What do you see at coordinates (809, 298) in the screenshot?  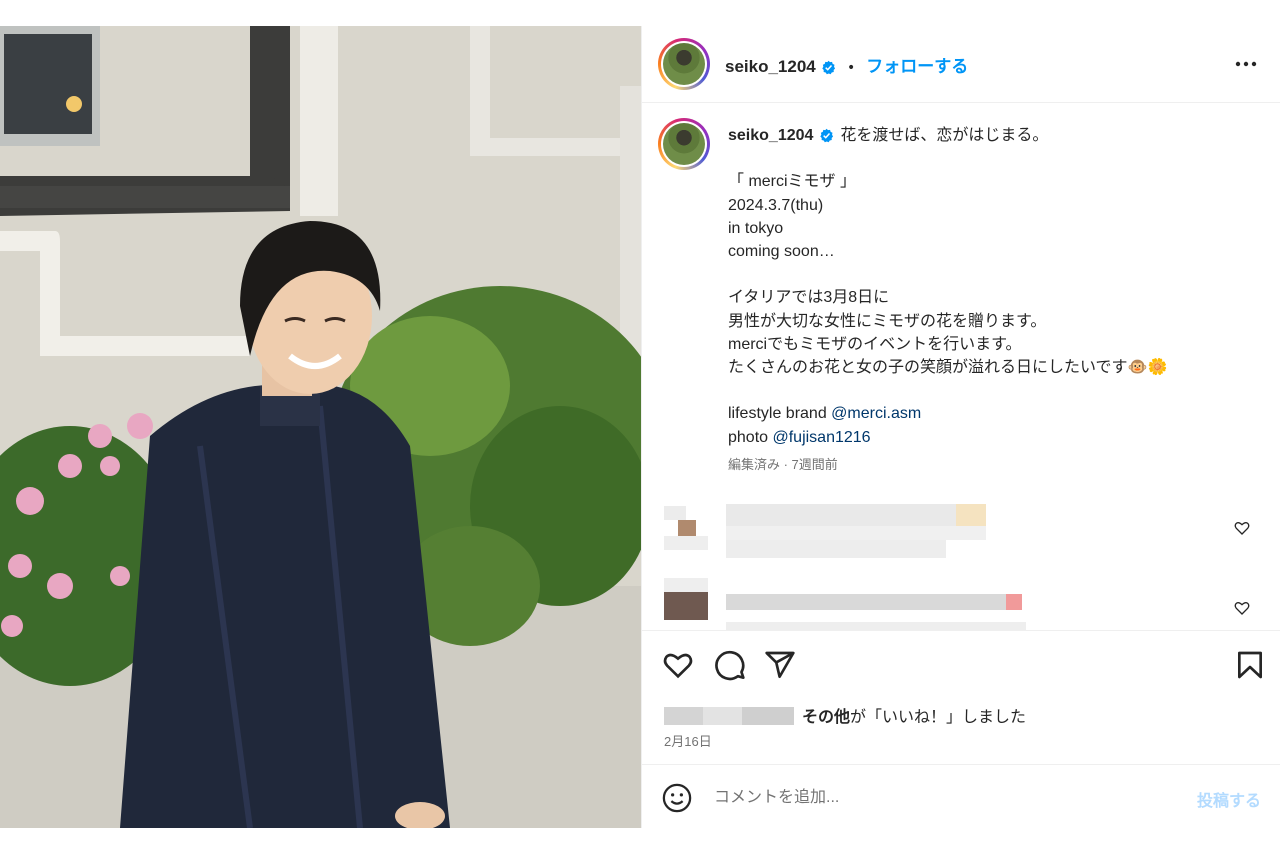 I see `caption-line: イタリアでは3月8日に` at bounding box center [809, 298].